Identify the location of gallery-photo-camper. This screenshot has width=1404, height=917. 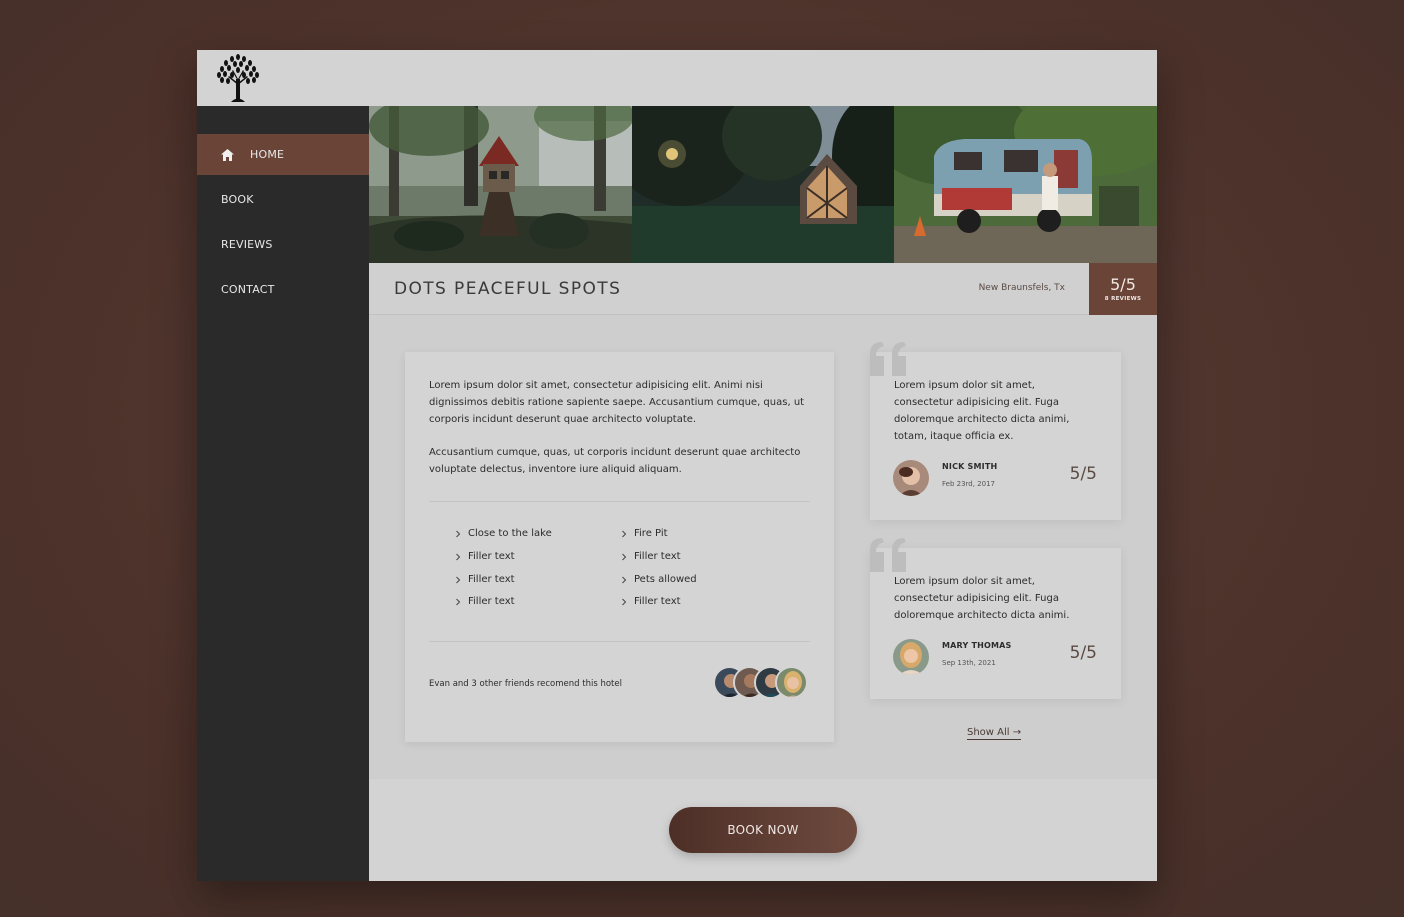
(1025, 184).